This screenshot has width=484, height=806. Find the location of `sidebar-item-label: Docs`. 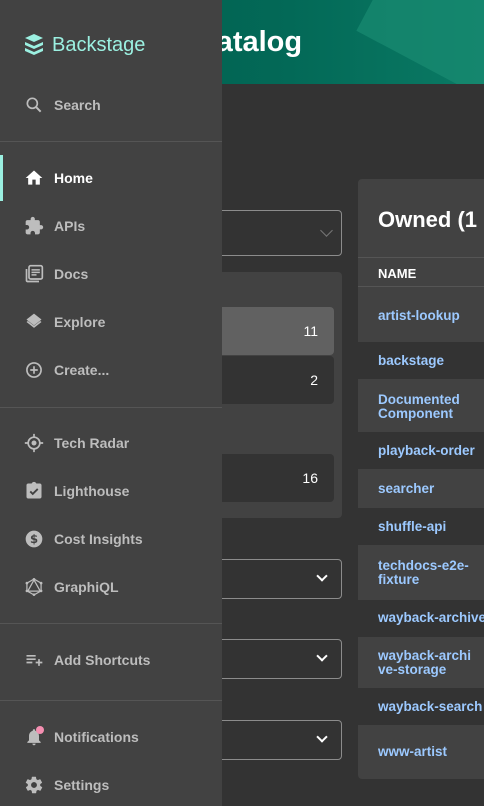

sidebar-item-label: Docs is located at coordinates (71, 274).